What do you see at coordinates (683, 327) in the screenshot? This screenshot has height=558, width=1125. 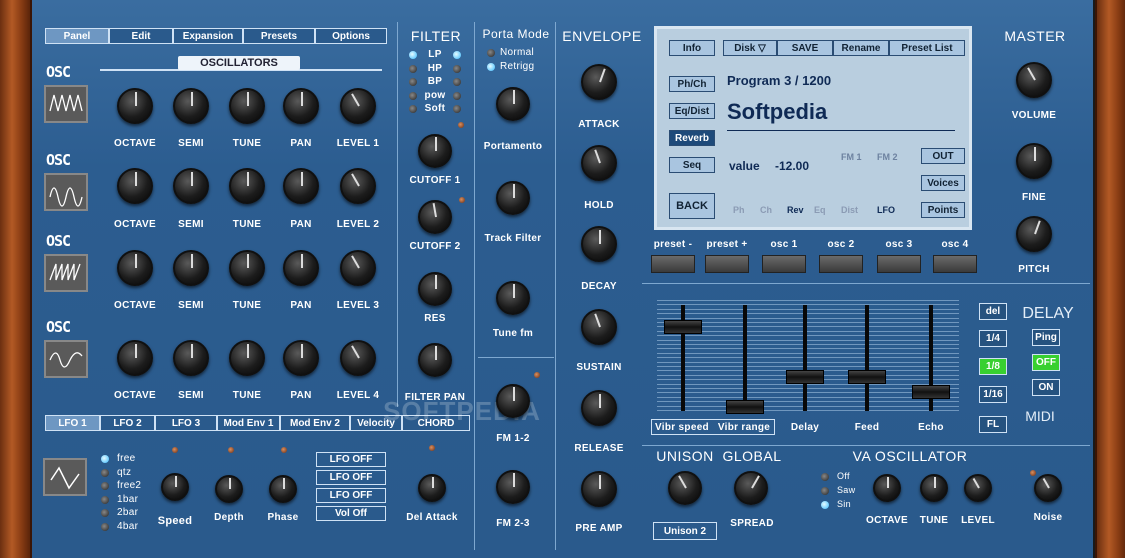 I see `fader-0-handle` at bounding box center [683, 327].